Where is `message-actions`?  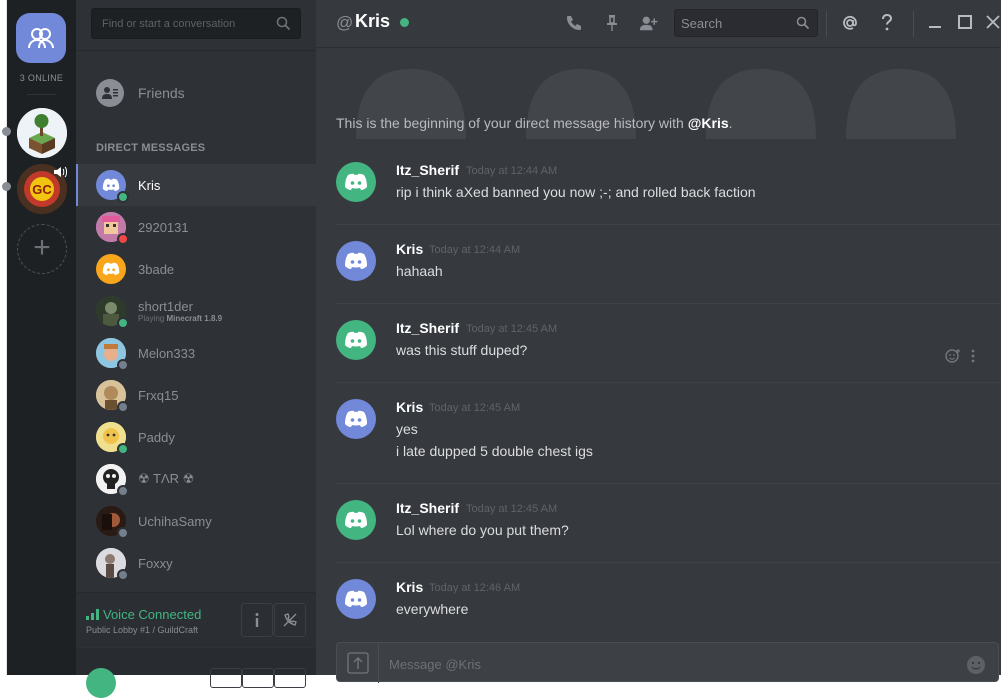
message-actions is located at coordinates (960, 356).